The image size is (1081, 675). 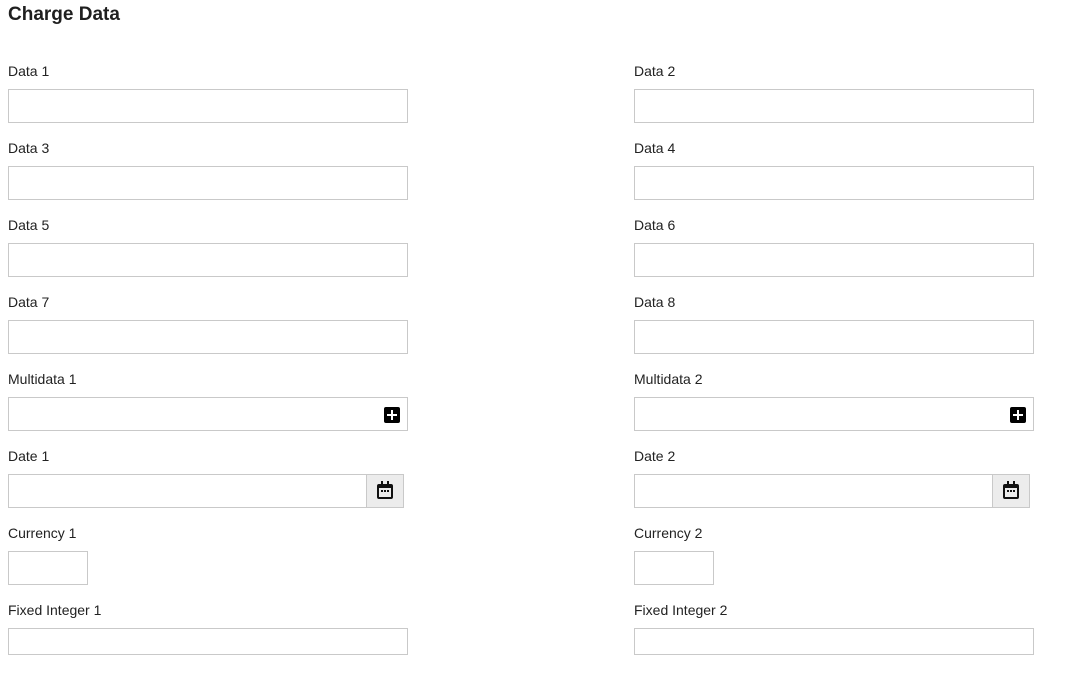 I want to click on data-2-label: Data 2, so click(x=655, y=71).